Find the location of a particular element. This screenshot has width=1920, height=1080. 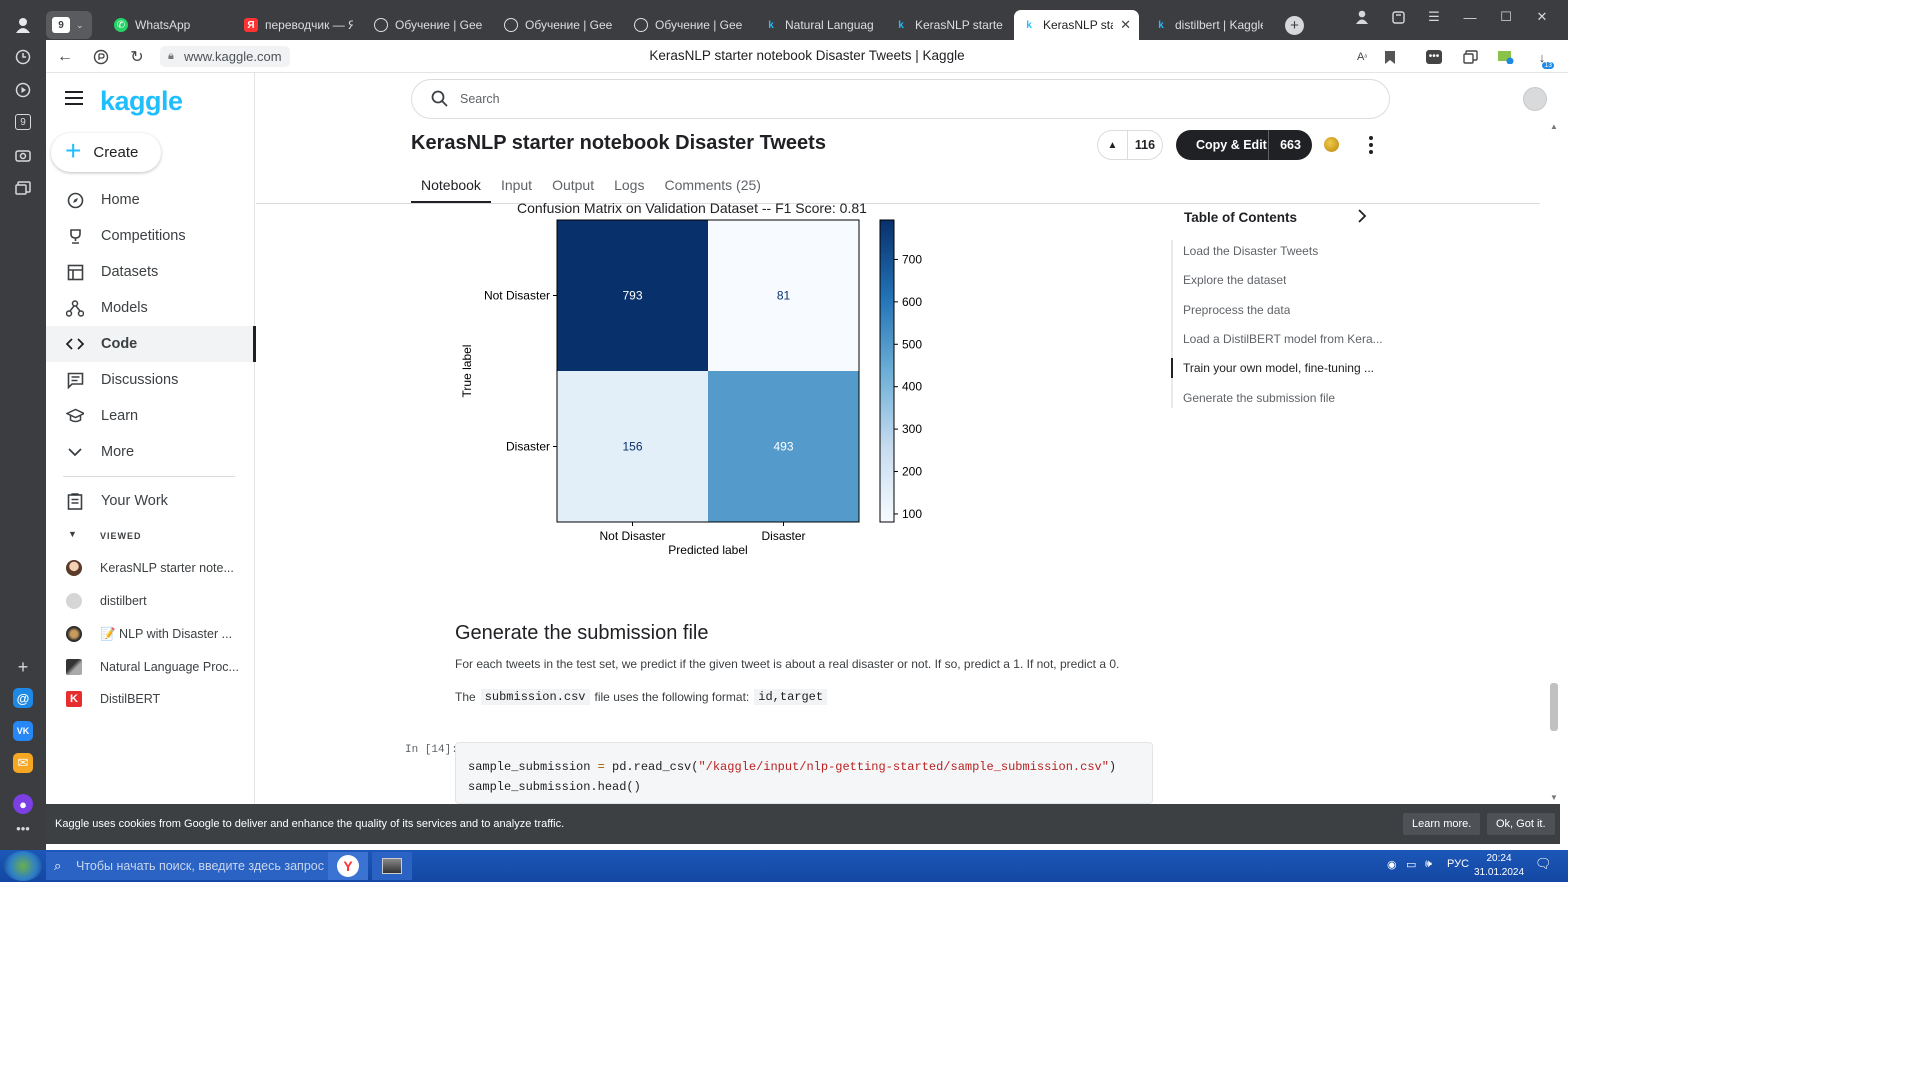

download-icon: ↓ 13 is located at coordinates (1543, 58).